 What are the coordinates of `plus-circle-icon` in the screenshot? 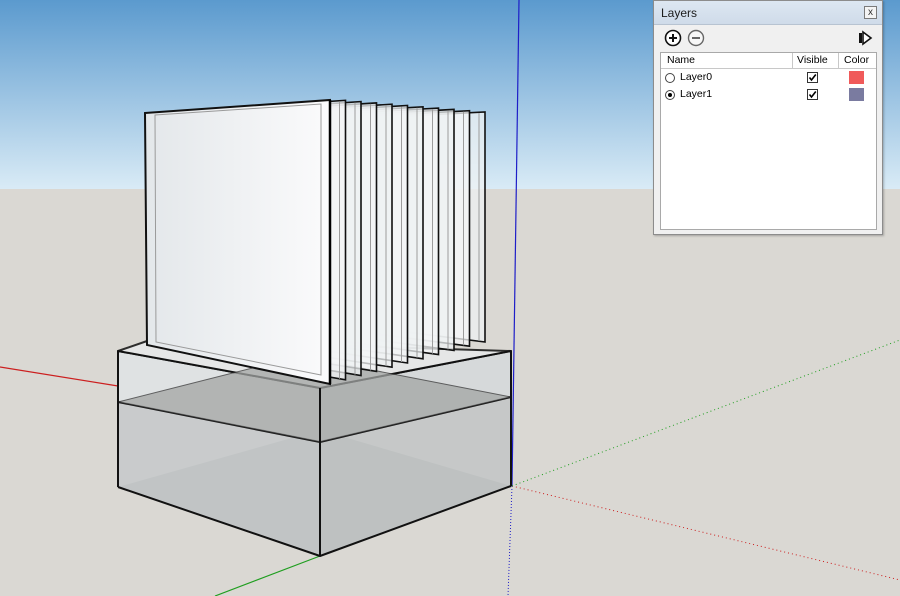 It's located at (673, 38).